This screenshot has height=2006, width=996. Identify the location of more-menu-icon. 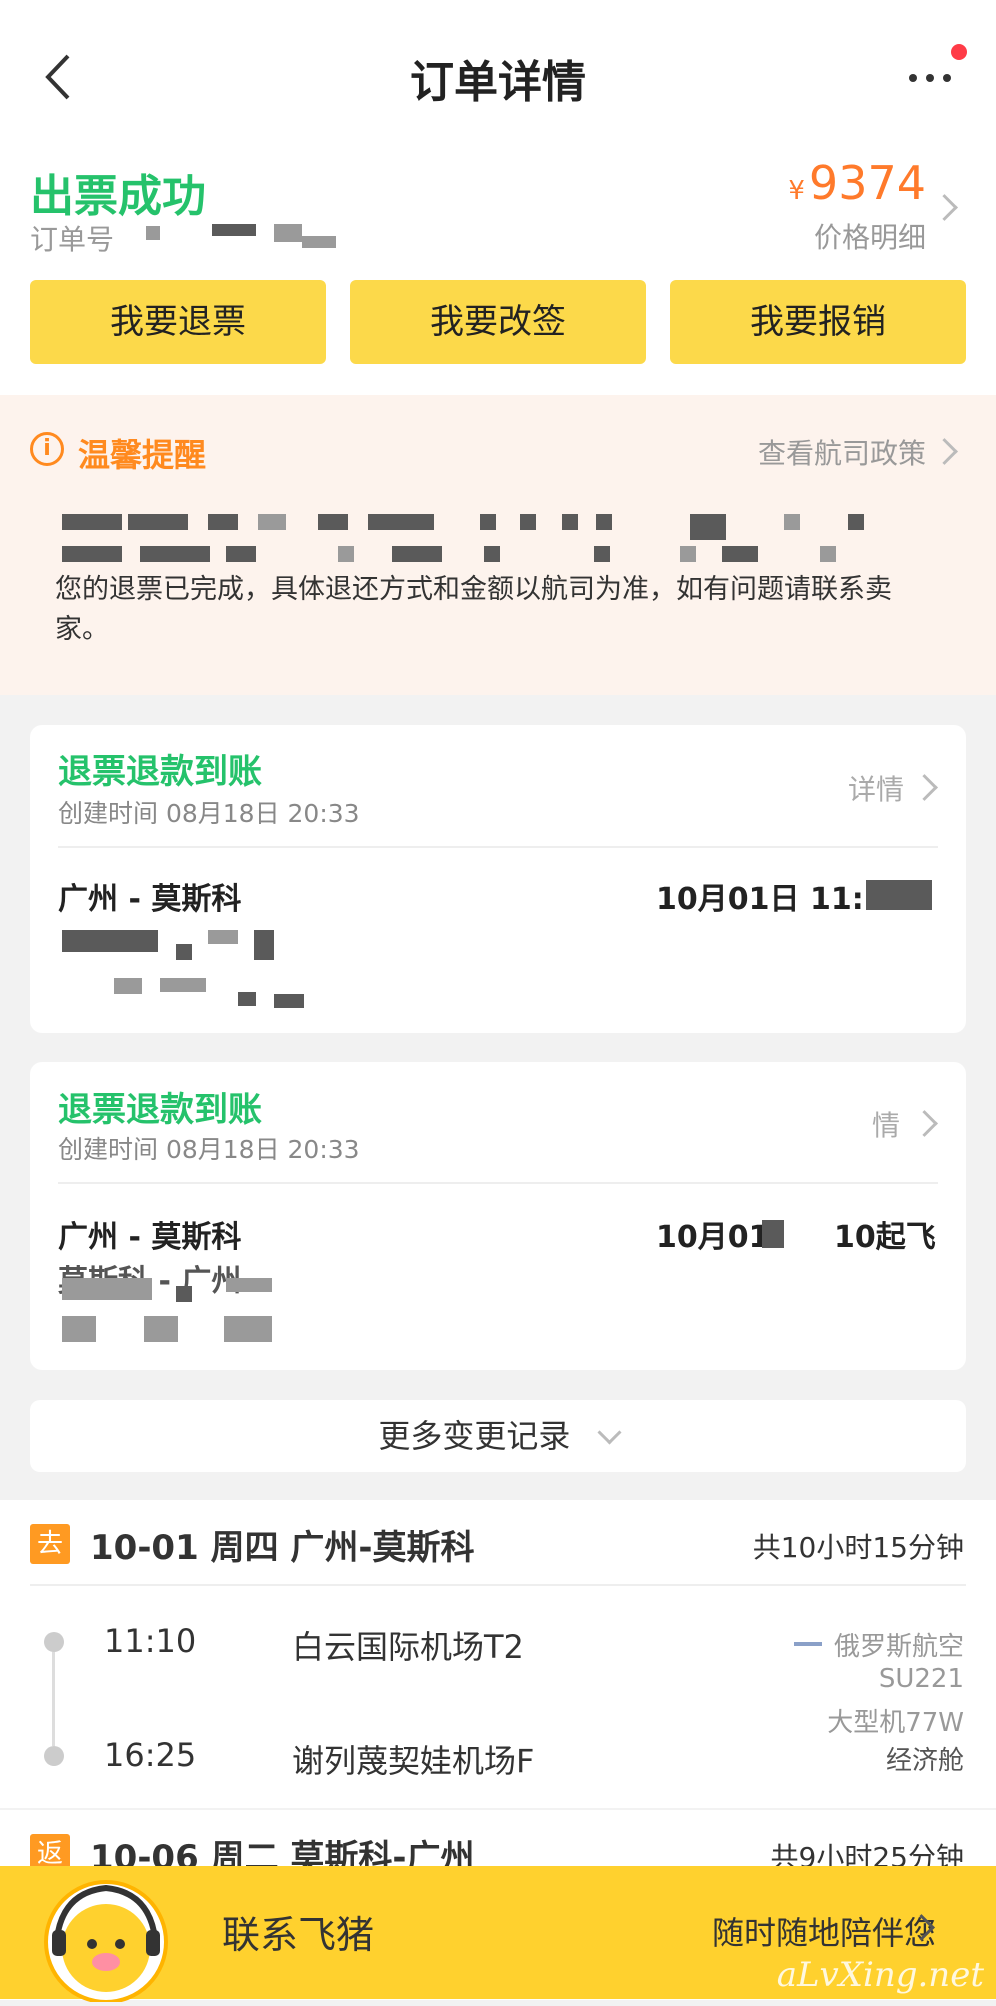
(930, 77).